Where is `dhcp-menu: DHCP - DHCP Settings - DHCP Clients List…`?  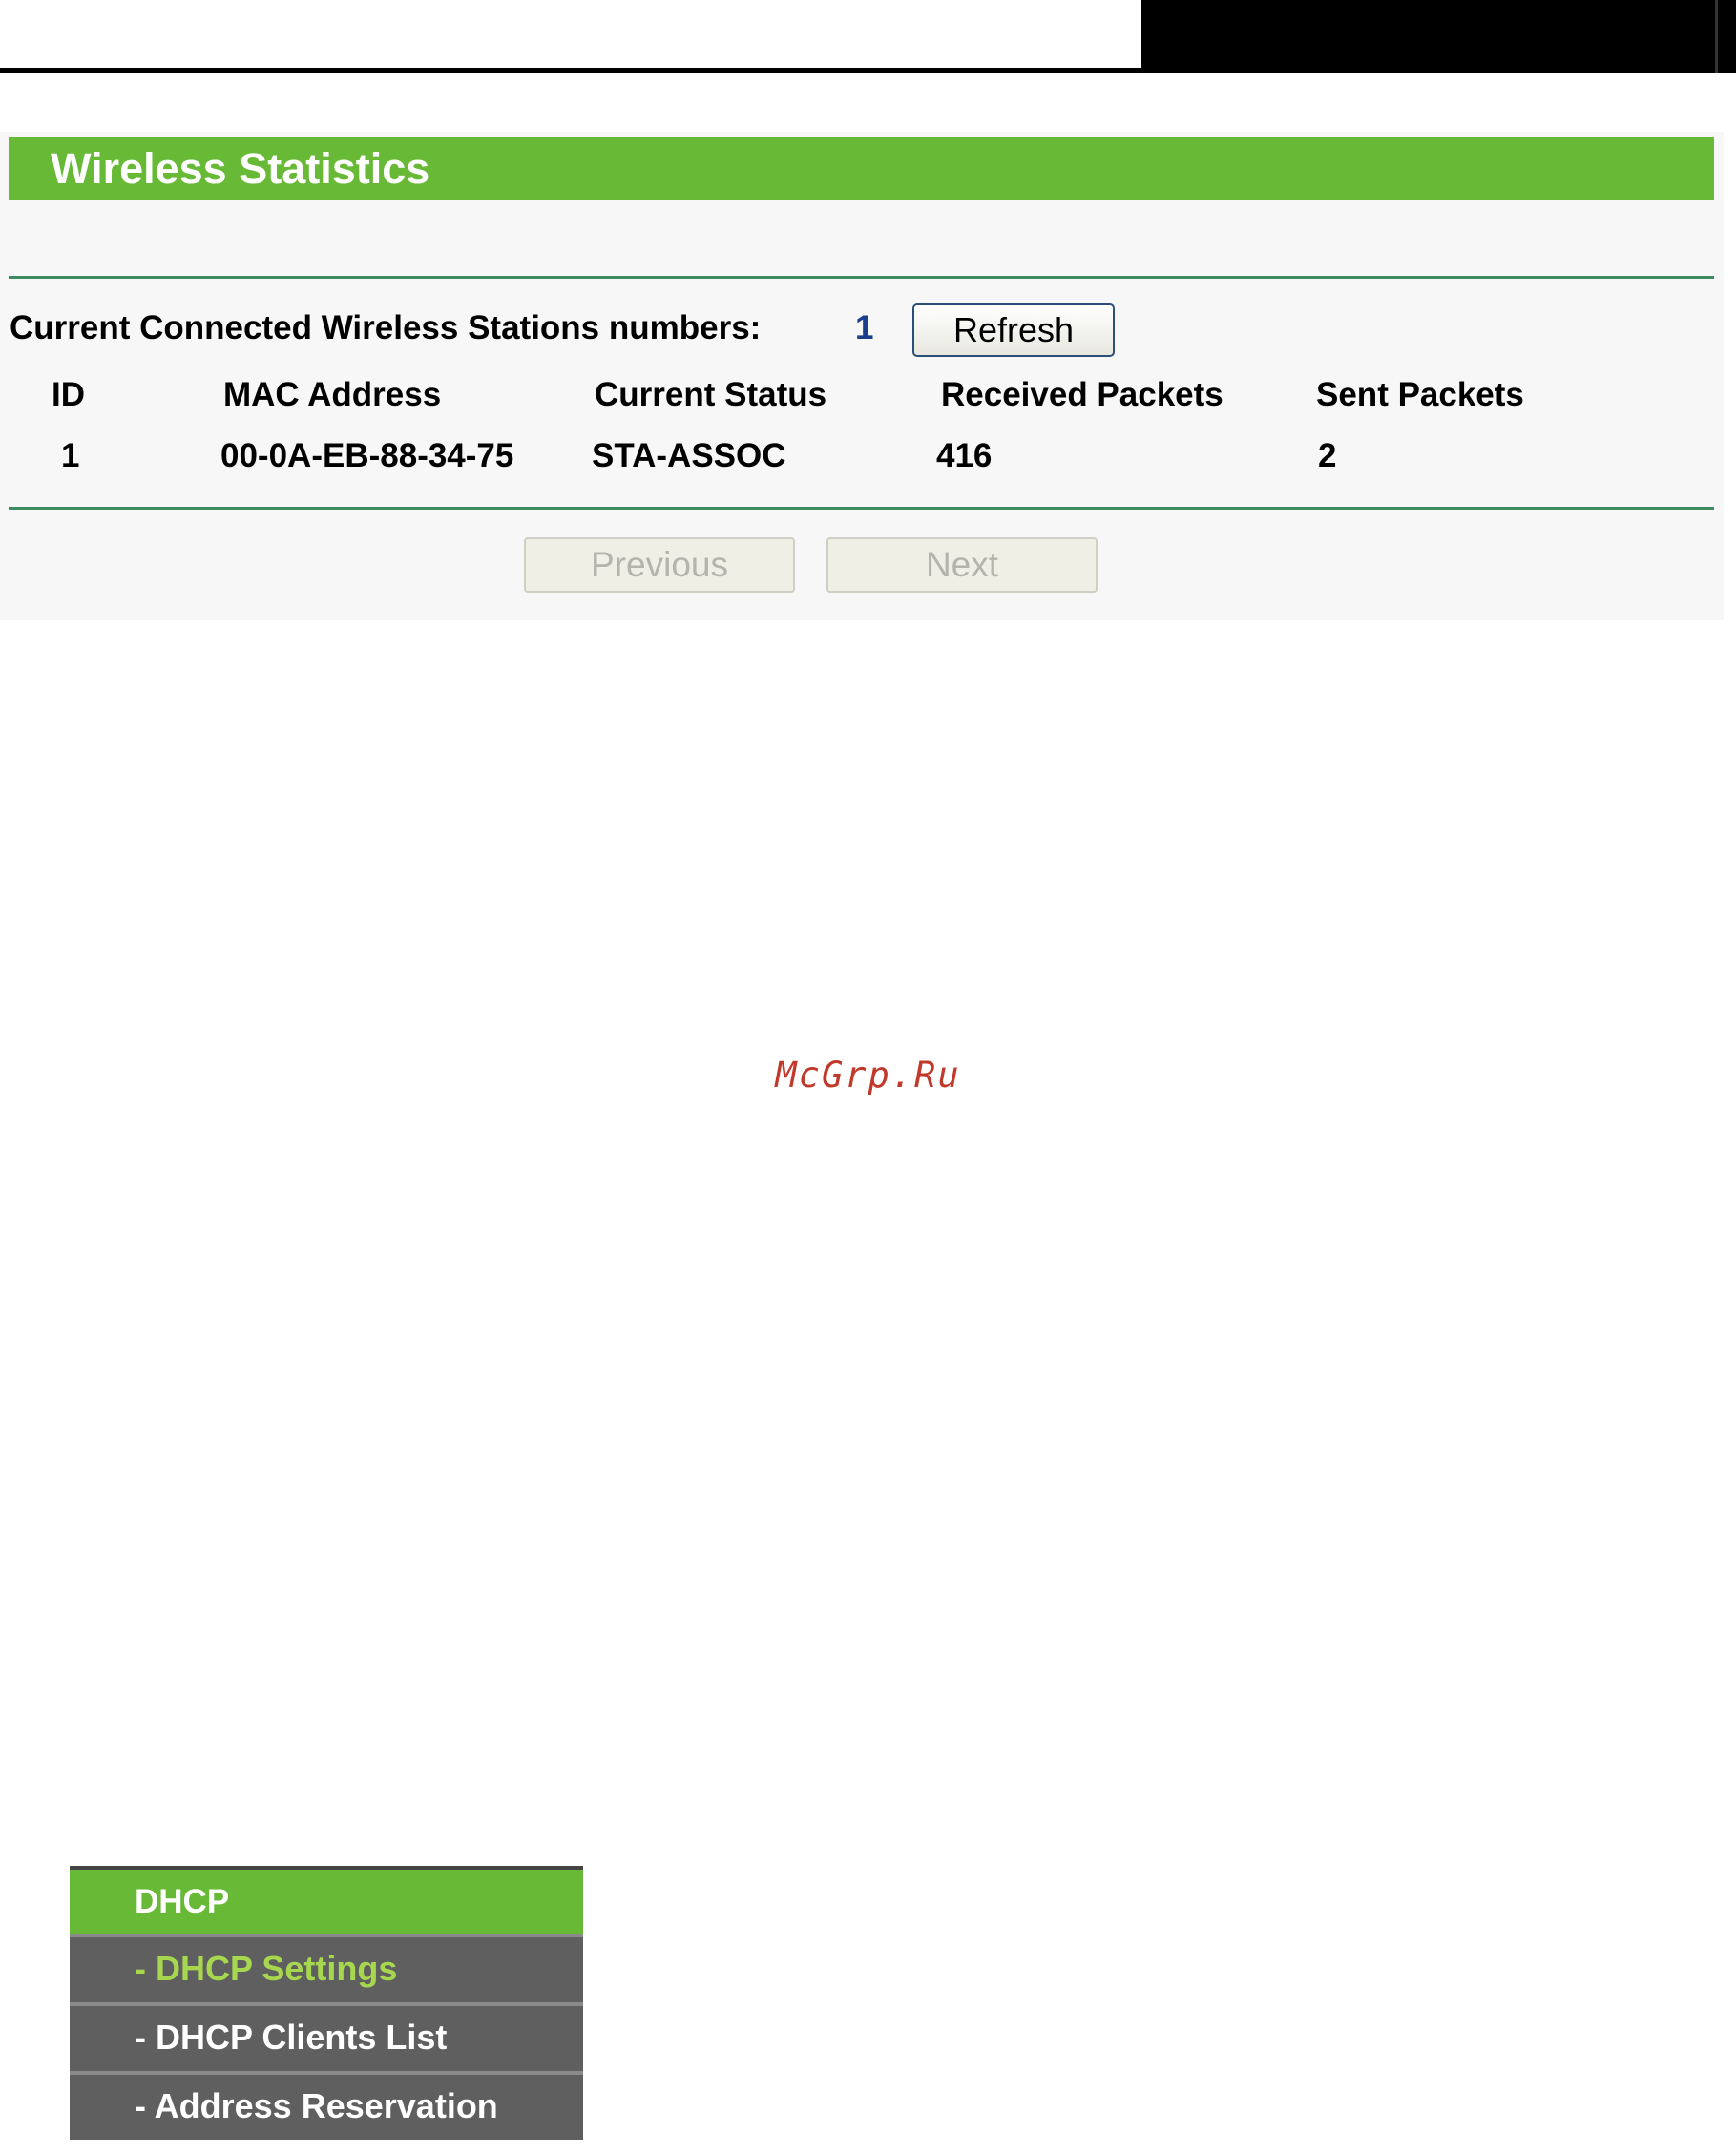
dhcp-menu: DHCP - DHCP Settings - DHCP Clients List… is located at coordinates (326, 2003).